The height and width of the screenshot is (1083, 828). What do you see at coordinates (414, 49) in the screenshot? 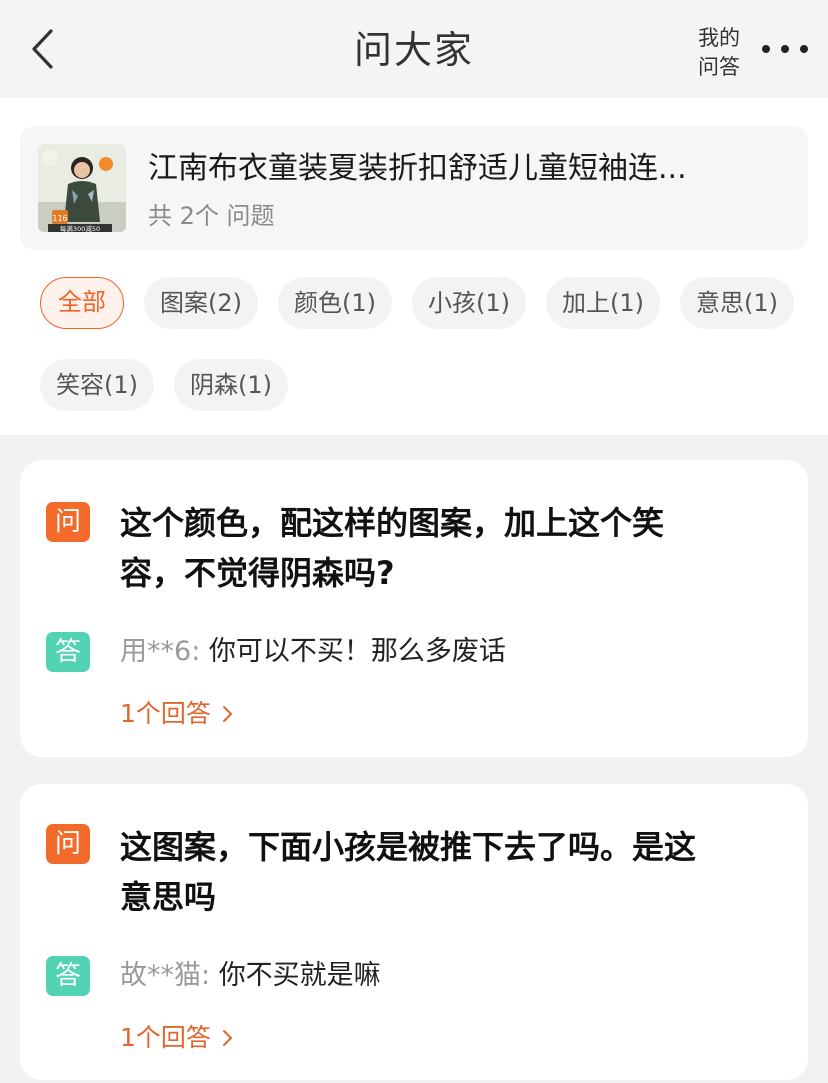
I see `header-bar: 问大家 我的 问答` at bounding box center [414, 49].